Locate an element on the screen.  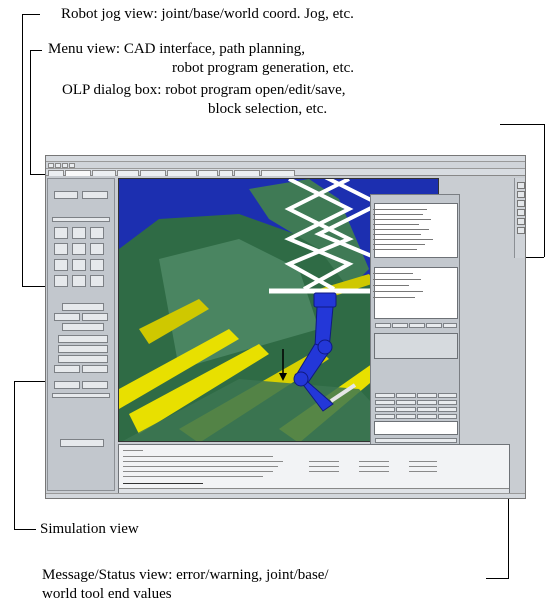
jog-checkbox is located at coordinates (81, 395).